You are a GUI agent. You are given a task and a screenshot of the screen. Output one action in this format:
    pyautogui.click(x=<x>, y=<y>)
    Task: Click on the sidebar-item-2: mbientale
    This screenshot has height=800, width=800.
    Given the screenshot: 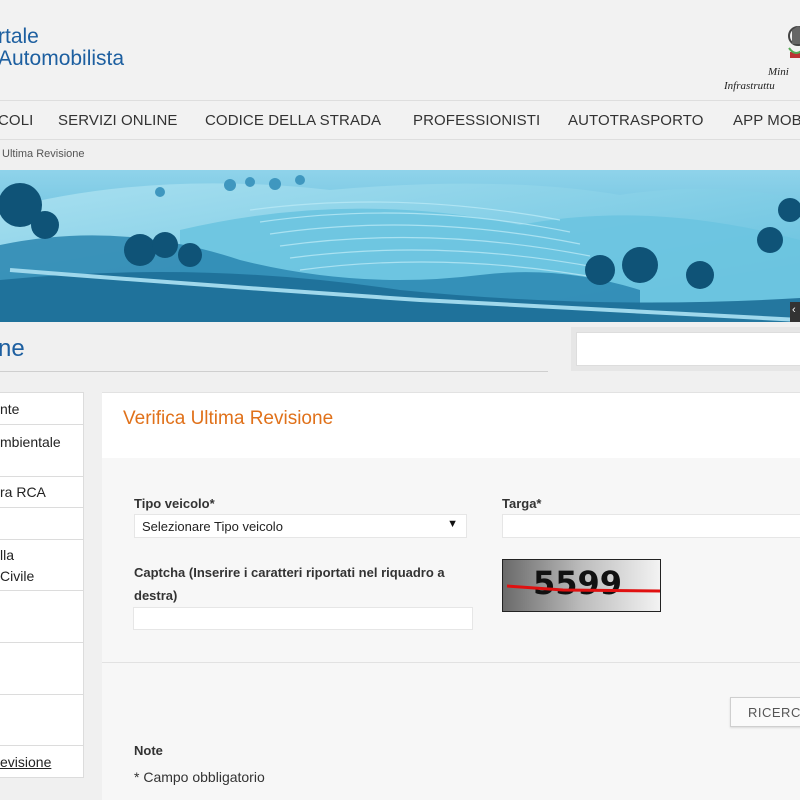 What is the action you would take?
    pyautogui.click(x=42, y=451)
    